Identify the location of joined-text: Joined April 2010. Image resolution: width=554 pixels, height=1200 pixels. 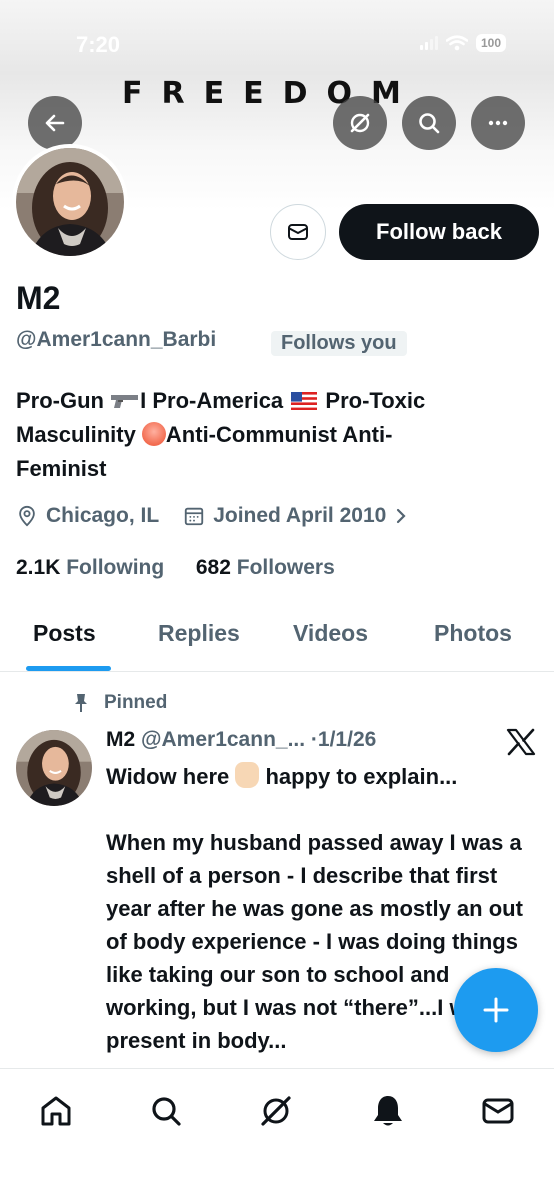
(299, 516).